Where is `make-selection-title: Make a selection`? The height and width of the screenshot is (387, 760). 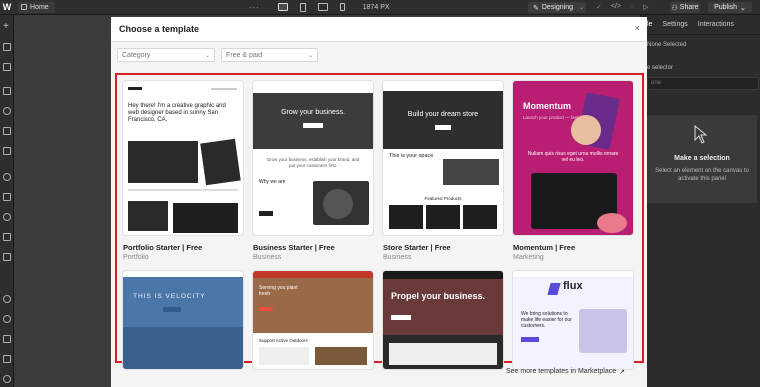 make-selection-title: Make a selection is located at coordinates (702, 158).